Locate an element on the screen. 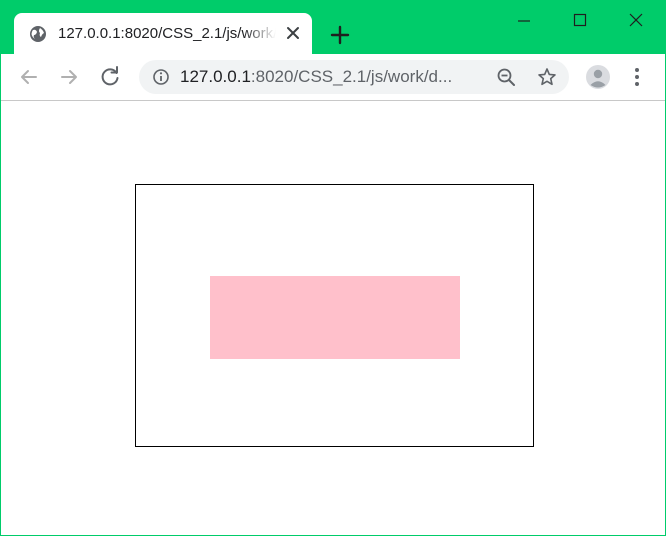  maximize-button is located at coordinates (581, 19).